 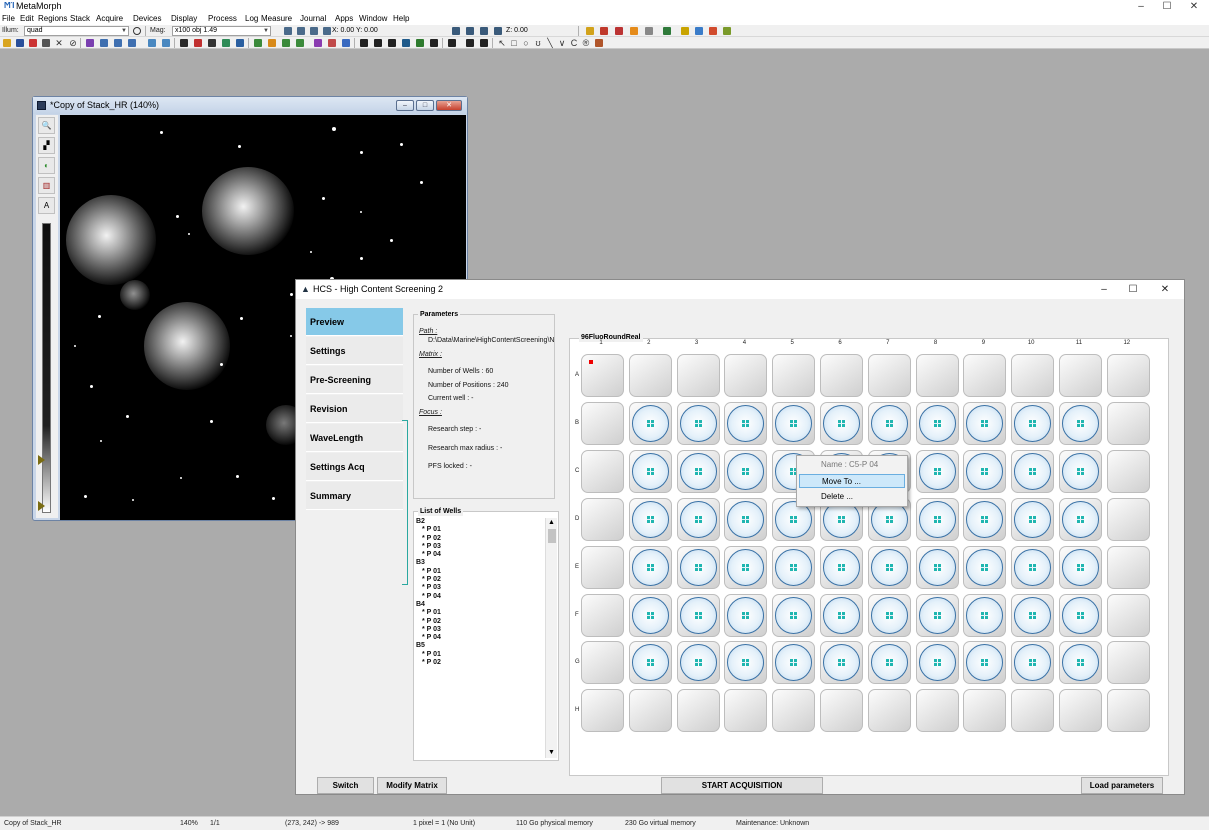 I want to click on binoculars-icon, so click(x=212, y=43).